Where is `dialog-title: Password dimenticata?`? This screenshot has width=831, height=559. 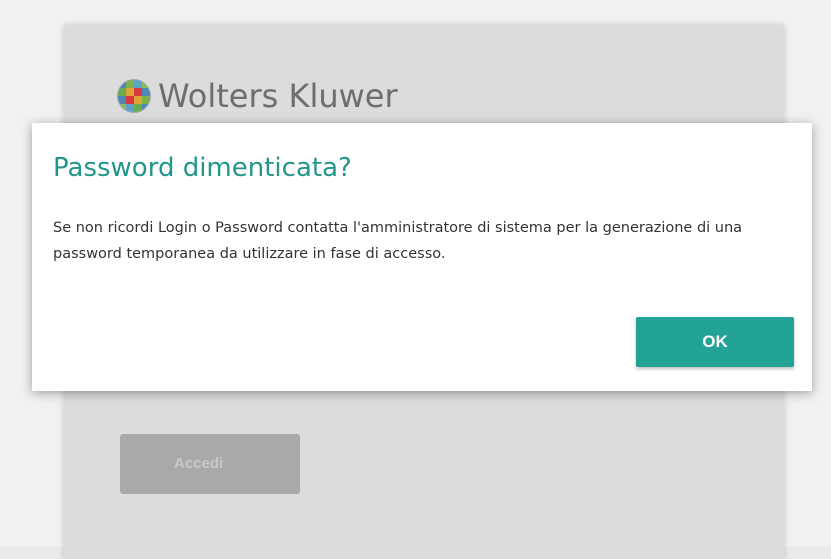
dialog-title: Password dimenticata? is located at coordinates (202, 168).